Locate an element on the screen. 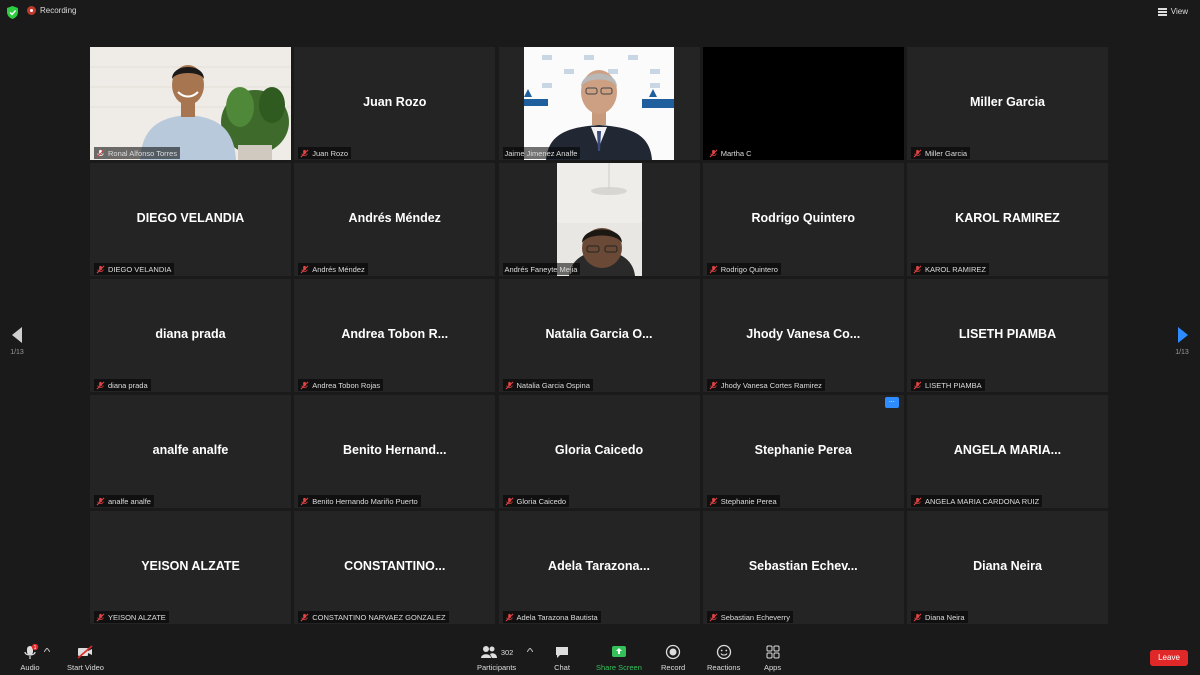 The width and height of the screenshot is (1200, 675). share-screen-icon is located at coordinates (618, 651).